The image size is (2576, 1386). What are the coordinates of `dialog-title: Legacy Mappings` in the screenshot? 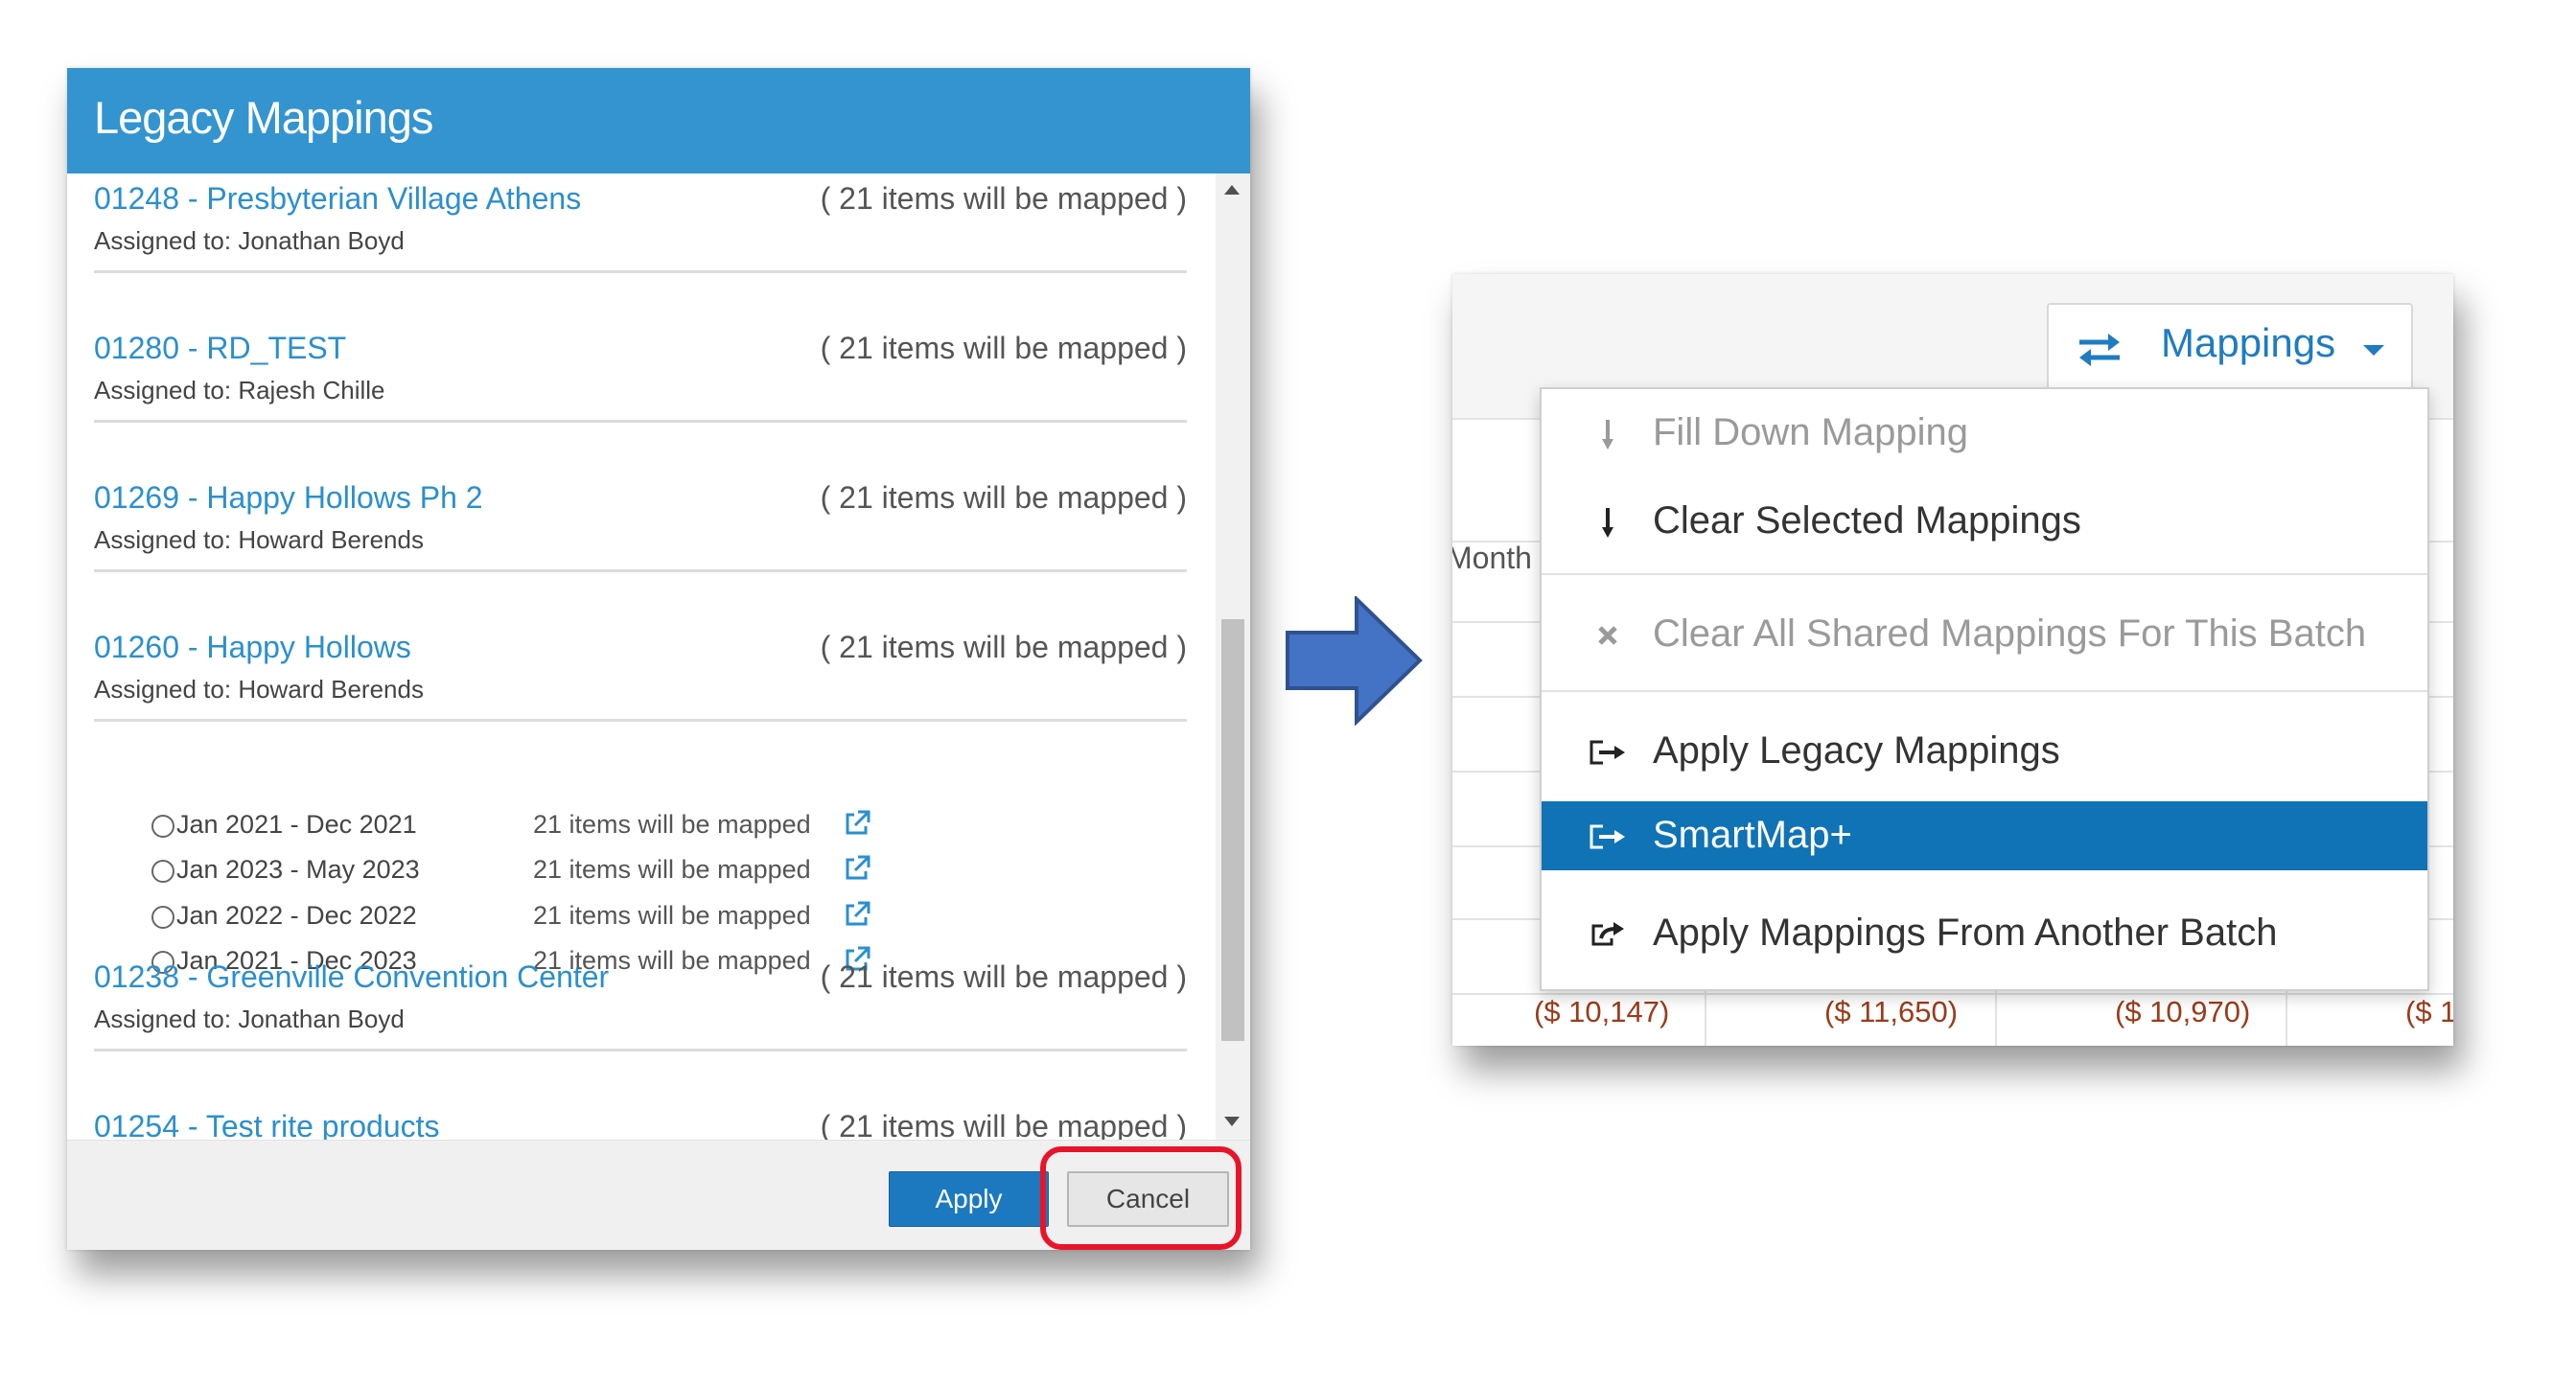 It's located at (264, 118).